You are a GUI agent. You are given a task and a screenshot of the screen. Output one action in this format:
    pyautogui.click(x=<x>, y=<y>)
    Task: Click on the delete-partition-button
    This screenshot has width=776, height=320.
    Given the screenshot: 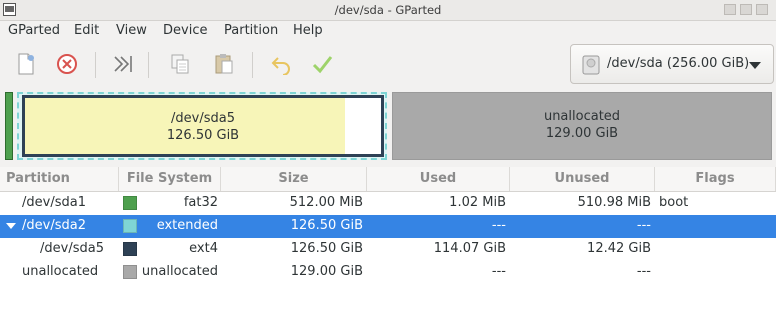 What is the action you would take?
    pyautogui.click(x=67, y=64)
    